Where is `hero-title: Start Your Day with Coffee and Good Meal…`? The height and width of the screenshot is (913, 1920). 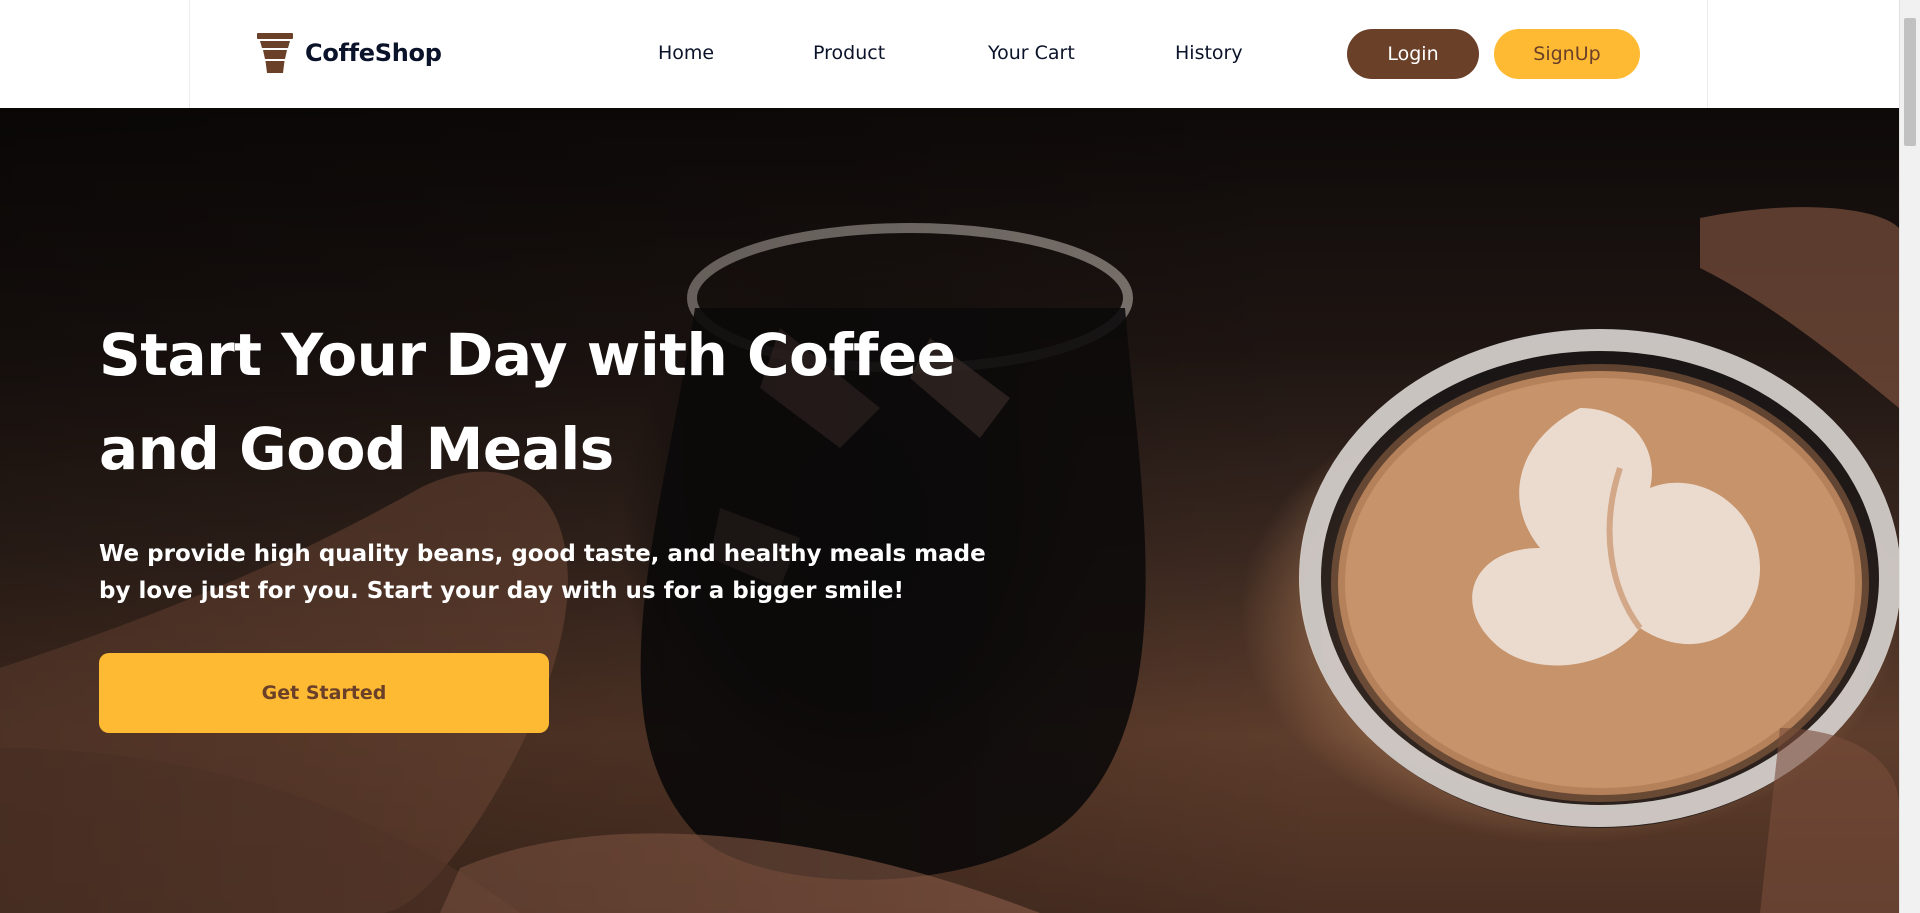
hero-title: Start Your Day with Coffee and Good Meal… is located at coordinates (527, 402).